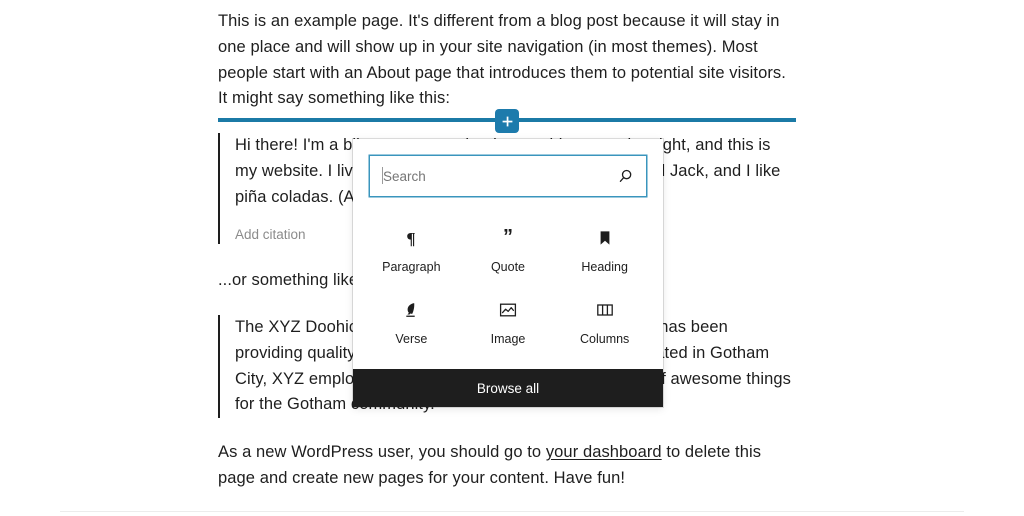  I want to click on bottom-divider, so click(512, 511).